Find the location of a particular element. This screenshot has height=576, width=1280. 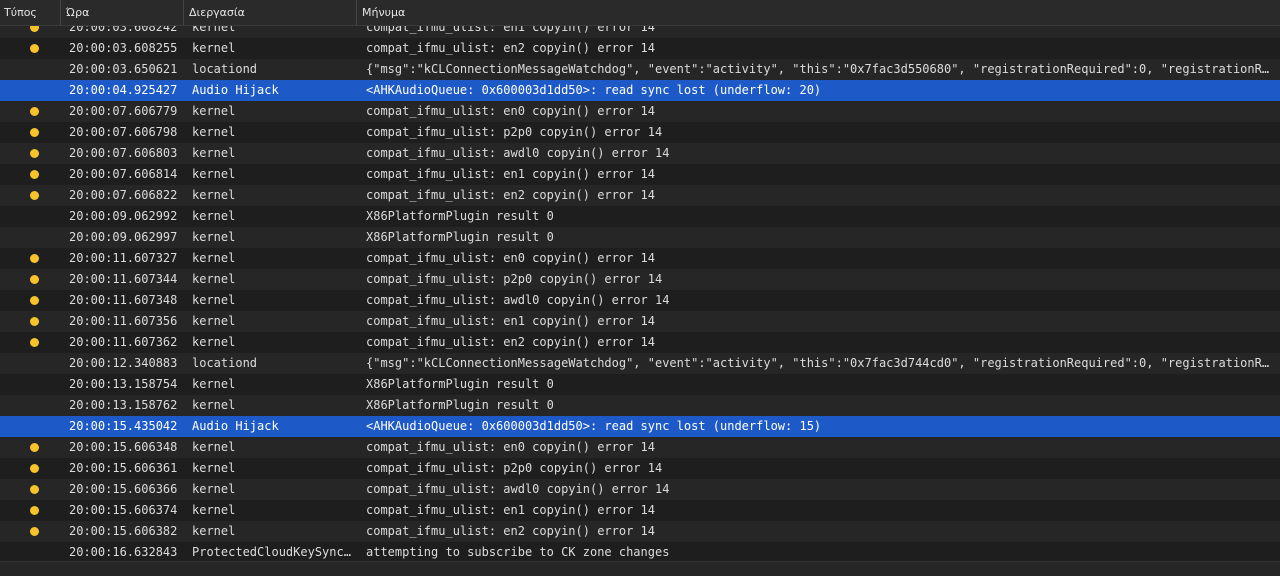

log-time-cell: 20:00:04.925427 is located at coordinates (123, 90).